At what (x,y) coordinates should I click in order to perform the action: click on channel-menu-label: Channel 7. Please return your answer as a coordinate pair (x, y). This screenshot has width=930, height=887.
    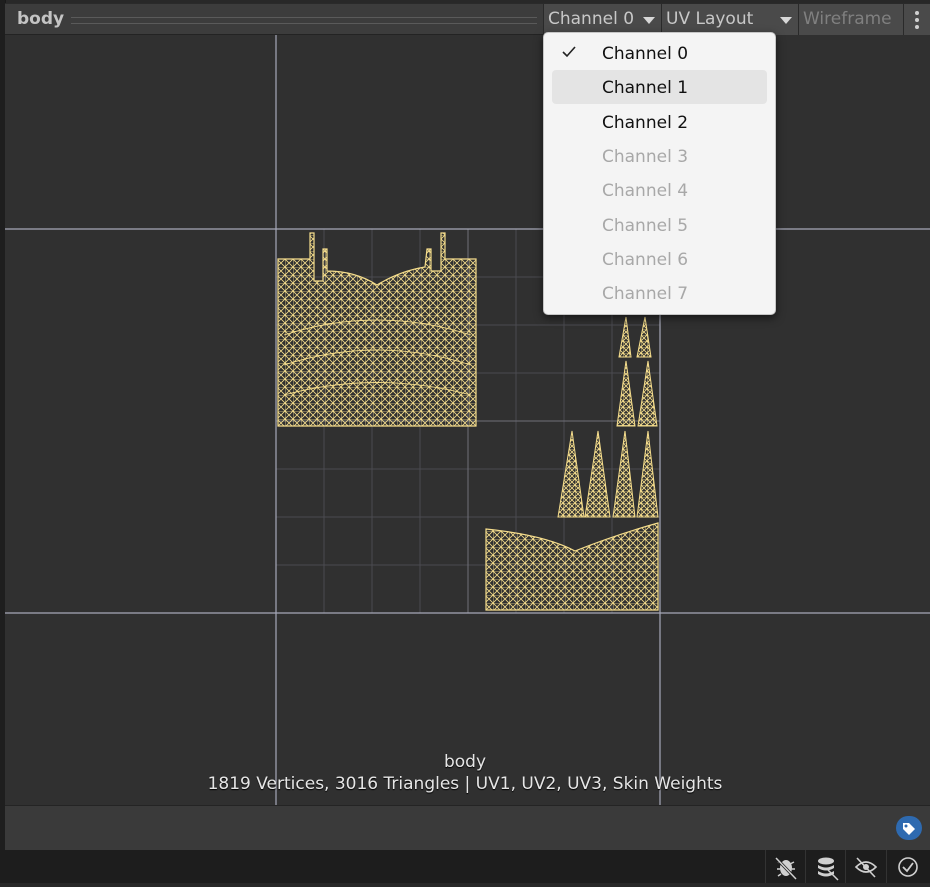
    Looking at the image, I should click on (645, 294).